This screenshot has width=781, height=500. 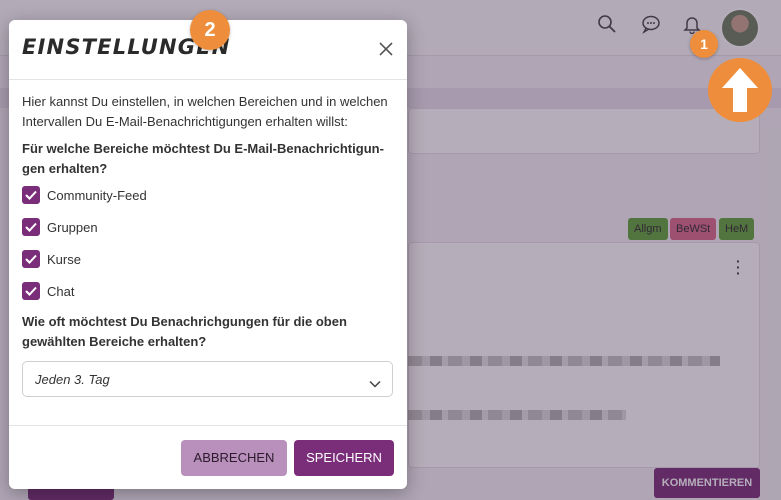 I want to click on checkbox-label: Kurse, so click(x=64, y=259).